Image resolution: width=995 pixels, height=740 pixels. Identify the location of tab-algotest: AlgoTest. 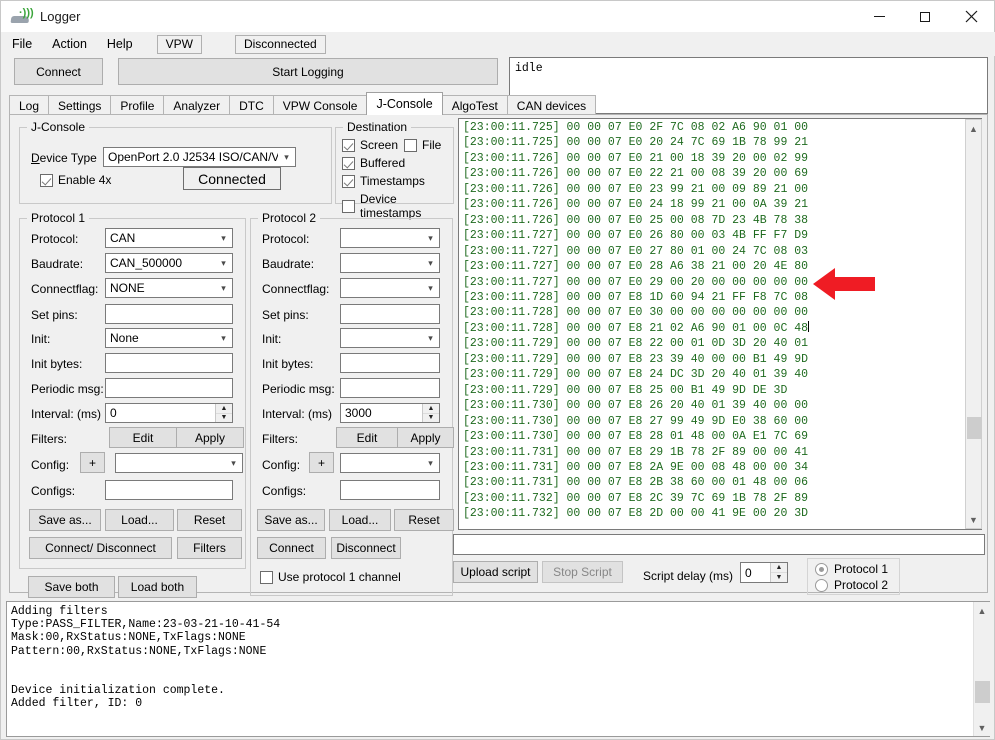
(474, 105).